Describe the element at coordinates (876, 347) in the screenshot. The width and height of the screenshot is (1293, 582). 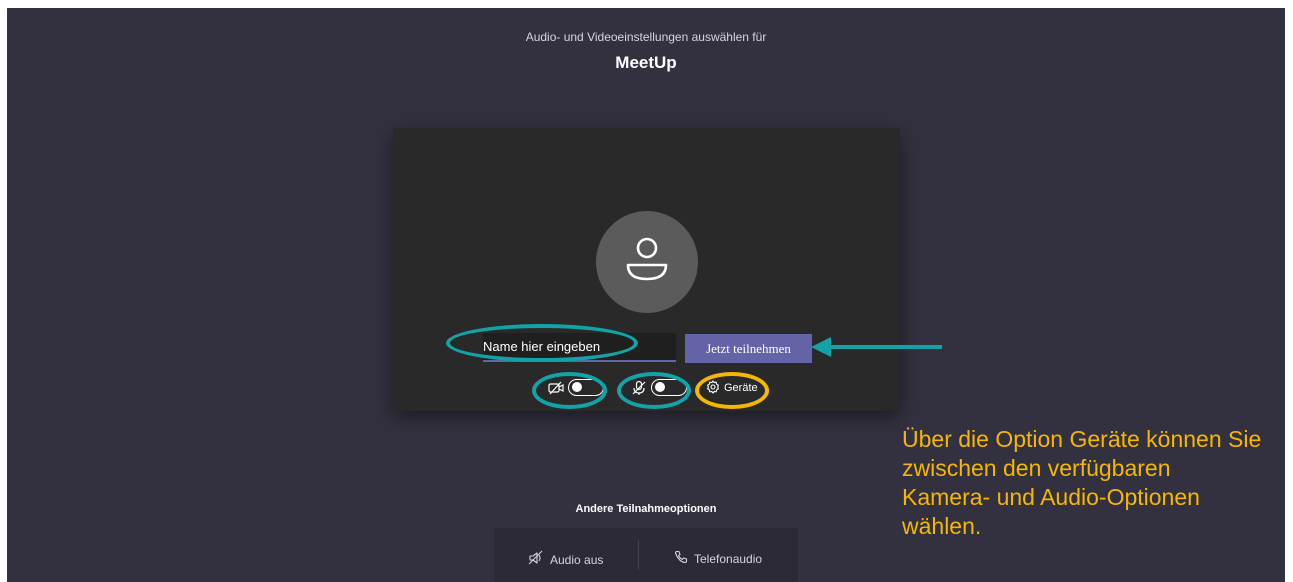
I see `arrow-left-icon` at that location.